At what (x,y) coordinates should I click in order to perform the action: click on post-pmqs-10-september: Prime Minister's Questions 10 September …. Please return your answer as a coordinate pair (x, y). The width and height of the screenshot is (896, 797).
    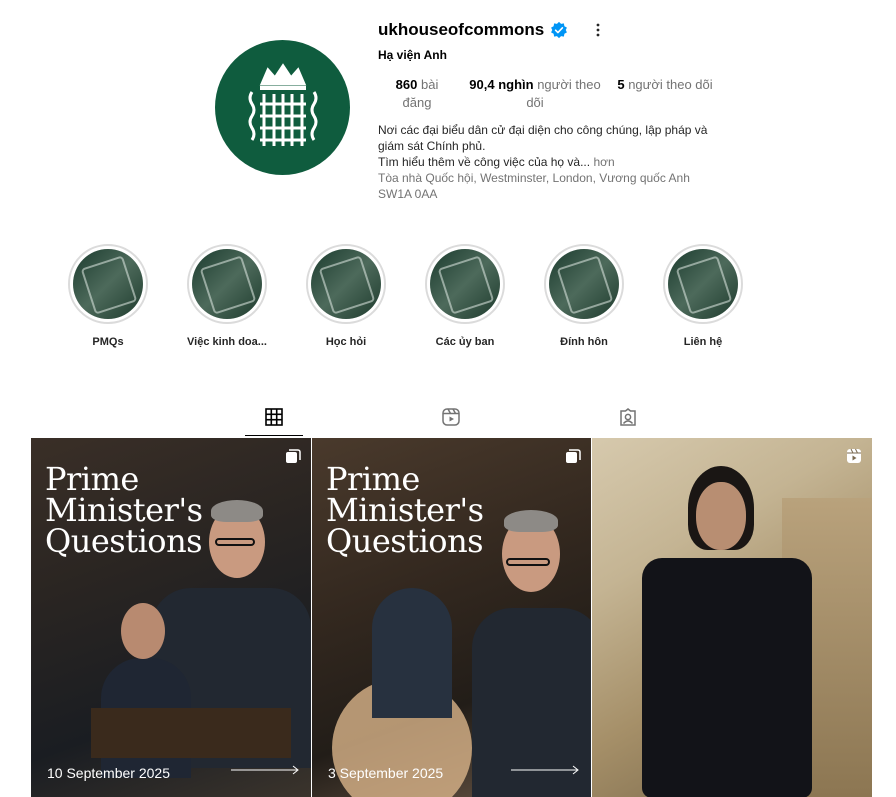
    Looking at the image, I should click on (171, 617).